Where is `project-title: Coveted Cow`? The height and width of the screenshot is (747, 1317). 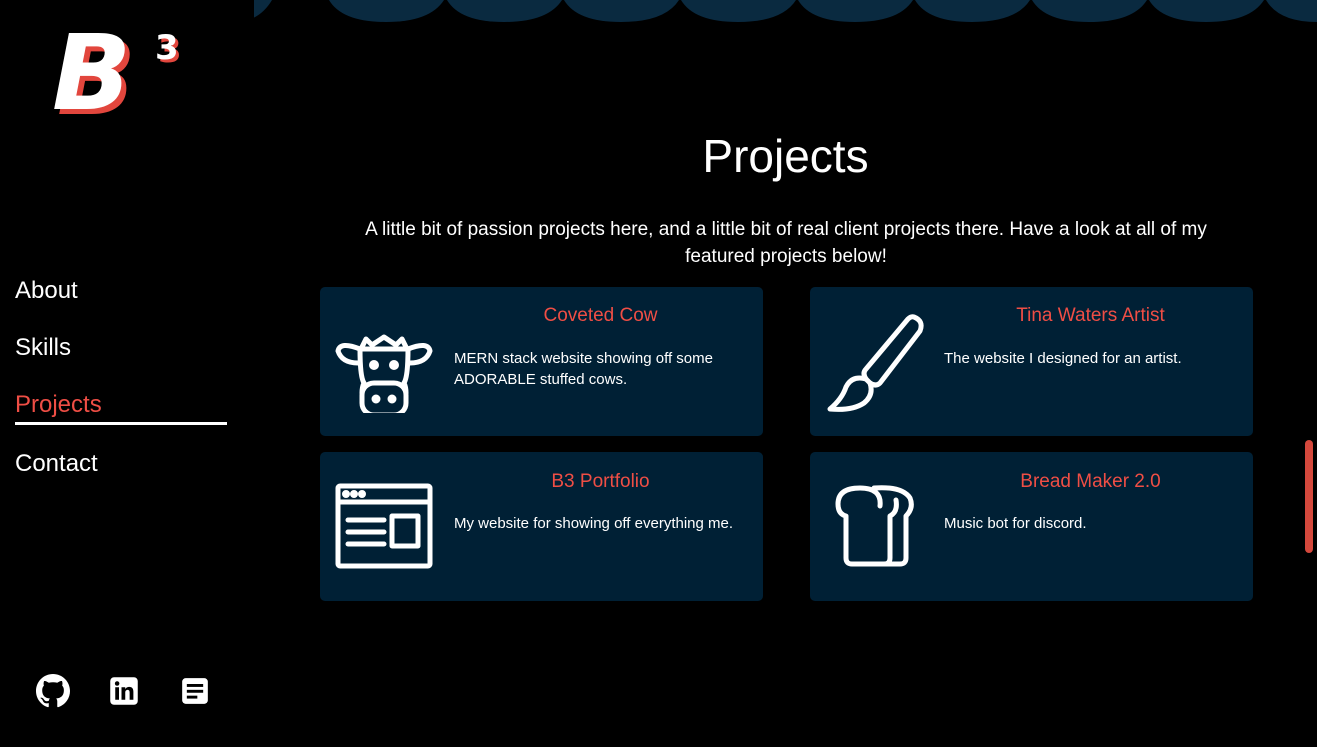 project-title: Coveted Cow is located at coordinates (600, 315).